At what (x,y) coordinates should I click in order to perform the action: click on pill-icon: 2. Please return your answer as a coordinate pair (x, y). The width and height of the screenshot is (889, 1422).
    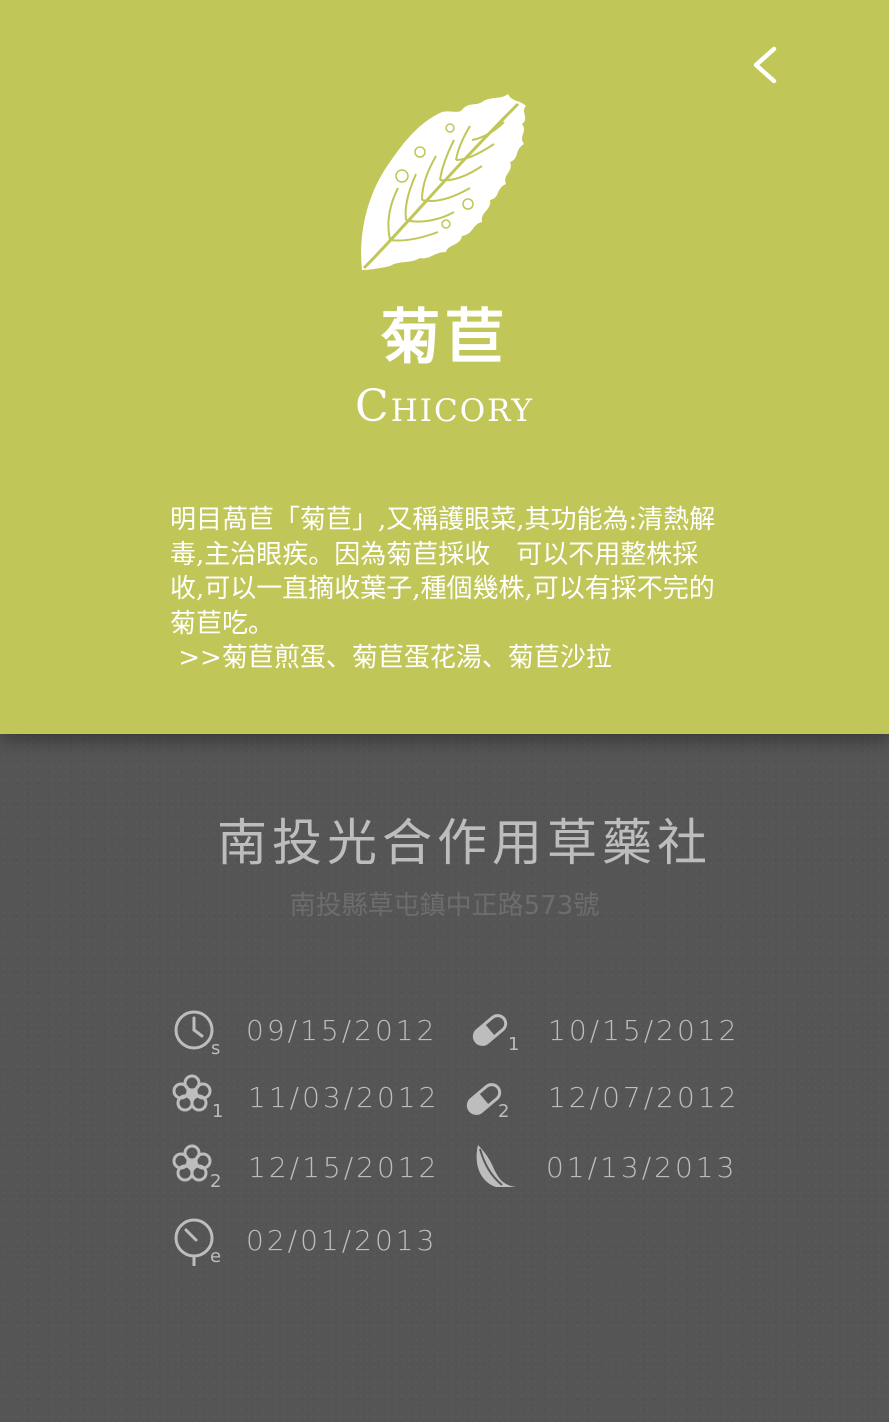
    Looking at the image, I should click on (486, 1097).